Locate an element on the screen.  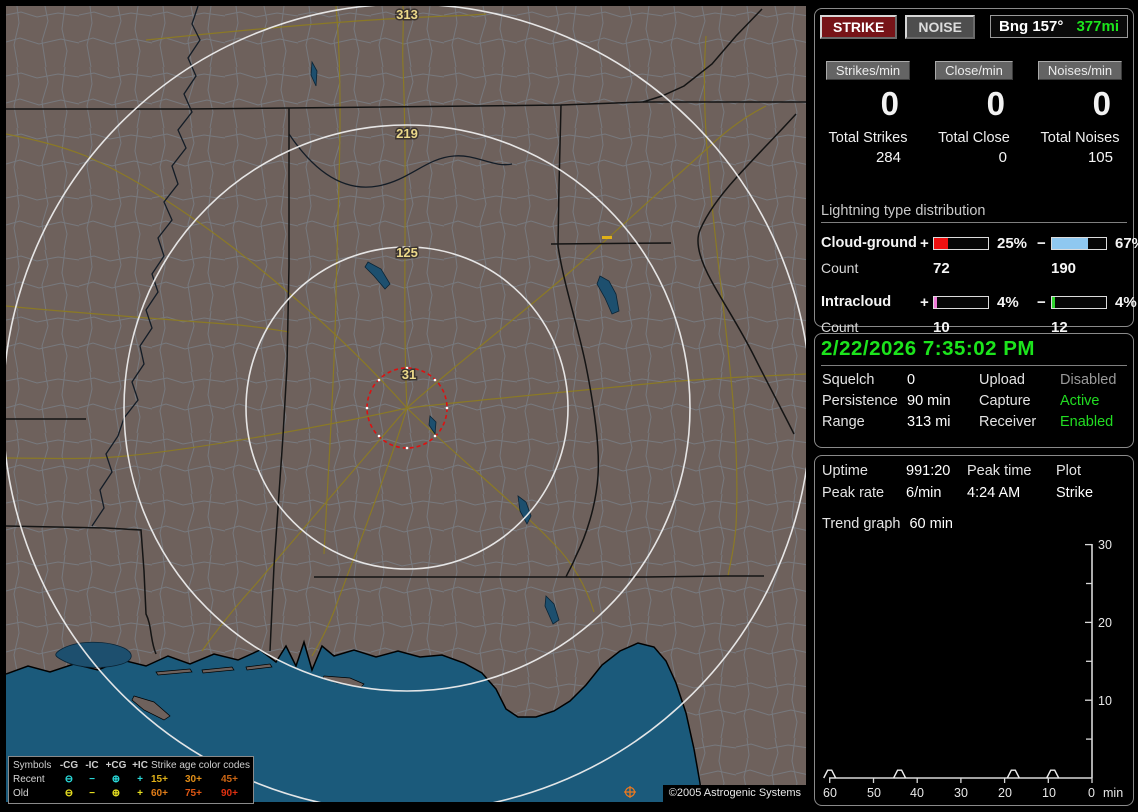
ic-minus-sign: − is located at coordinates (1041, 302).